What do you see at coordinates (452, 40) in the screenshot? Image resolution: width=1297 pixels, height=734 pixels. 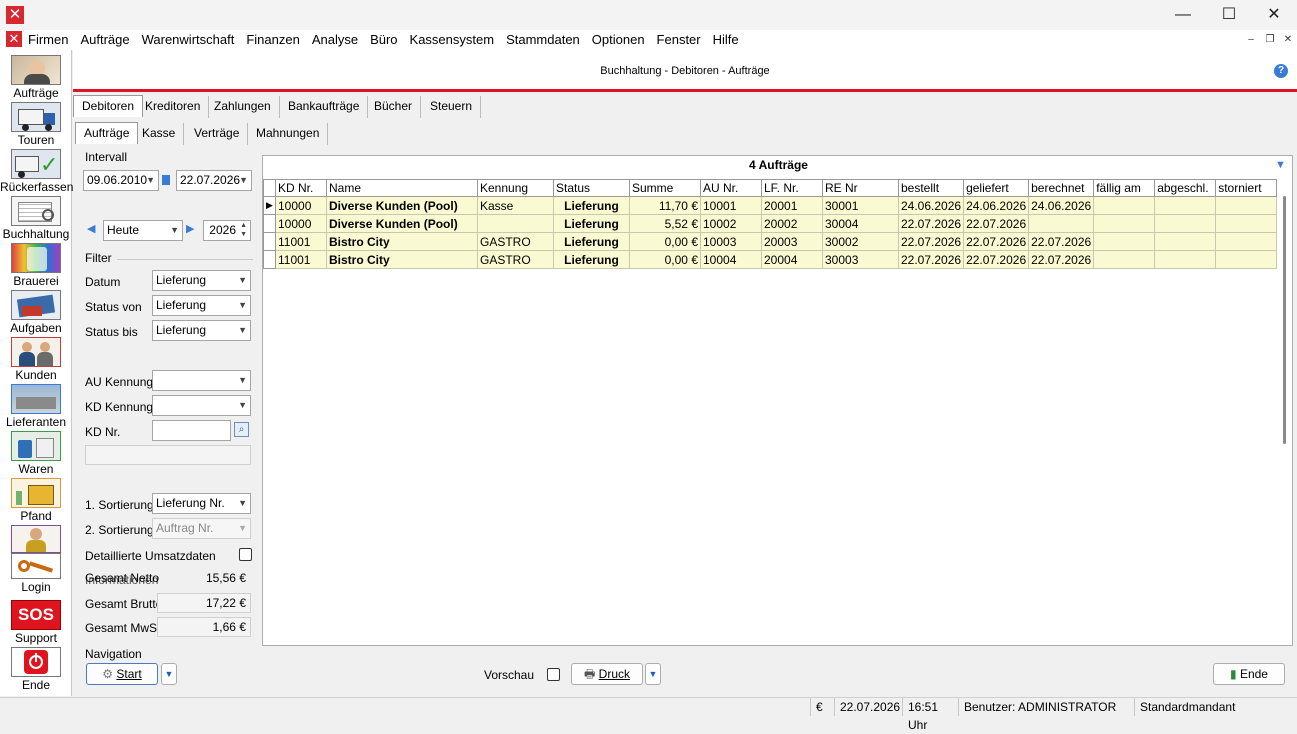 I see `menu-kassensystem: Kassensystem` at bounding box center [452, 40].